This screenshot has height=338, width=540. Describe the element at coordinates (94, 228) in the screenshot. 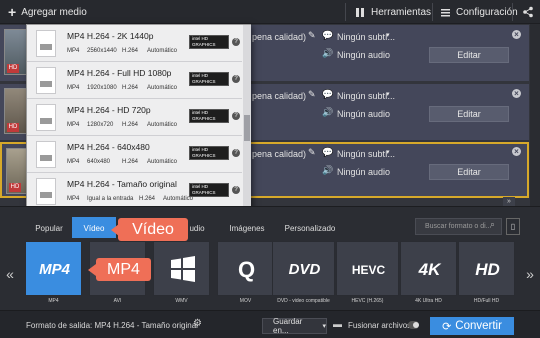

I see `tab-video: Vídeo` at that location.